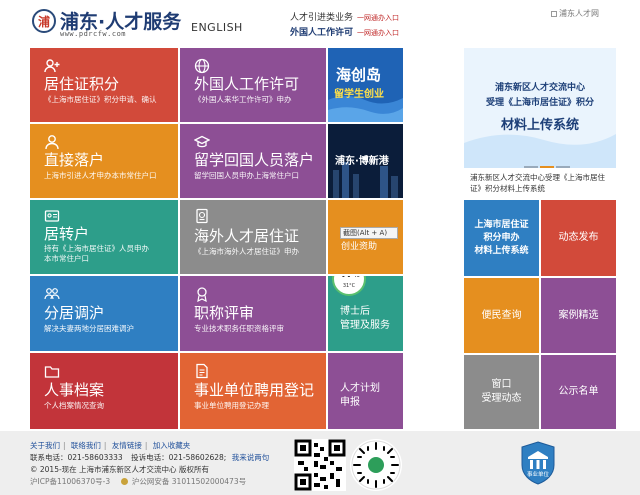 This screenshot has height=495, width=640. What do you see at coordinates (365, 325) in the screenshot?
I see `tile-postdoc-line2: 管理及服务` at bounding box center [365, 325].